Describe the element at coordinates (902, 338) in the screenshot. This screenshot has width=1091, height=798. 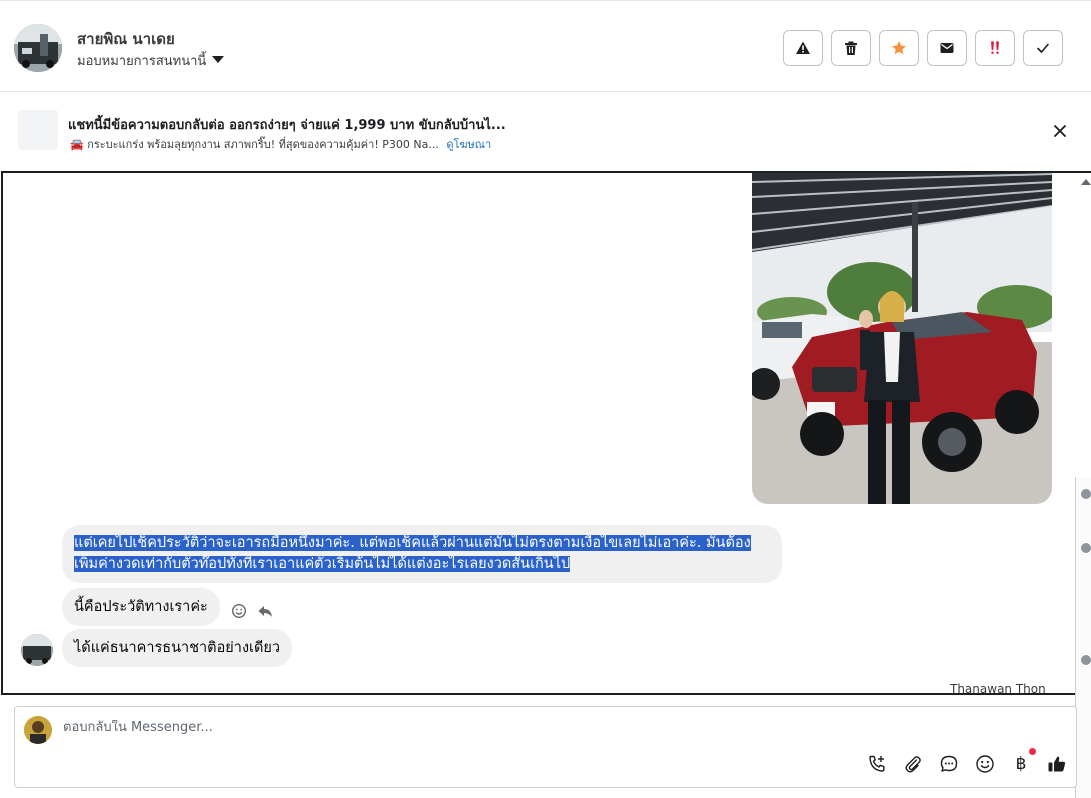
I see `shared-photo` at that location.